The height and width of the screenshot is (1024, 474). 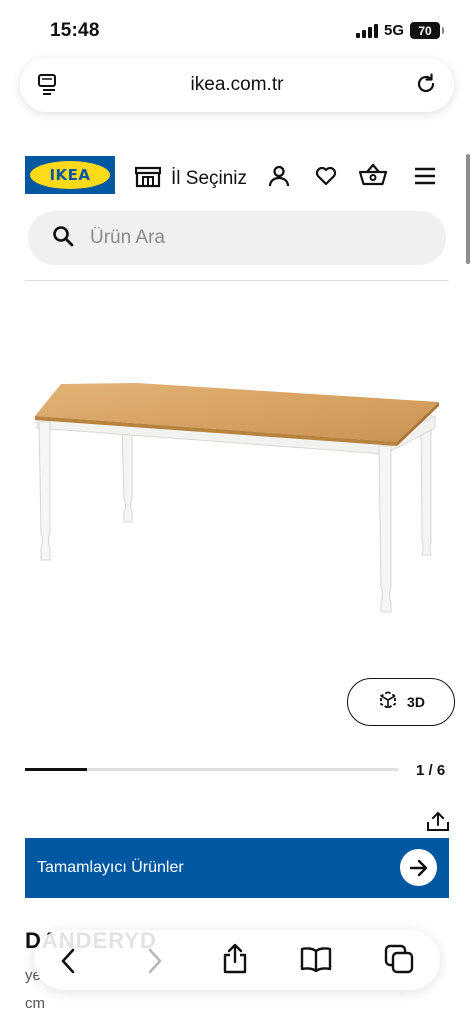 I want to click on shopping-basket-icon, so click(x=373, y=177).